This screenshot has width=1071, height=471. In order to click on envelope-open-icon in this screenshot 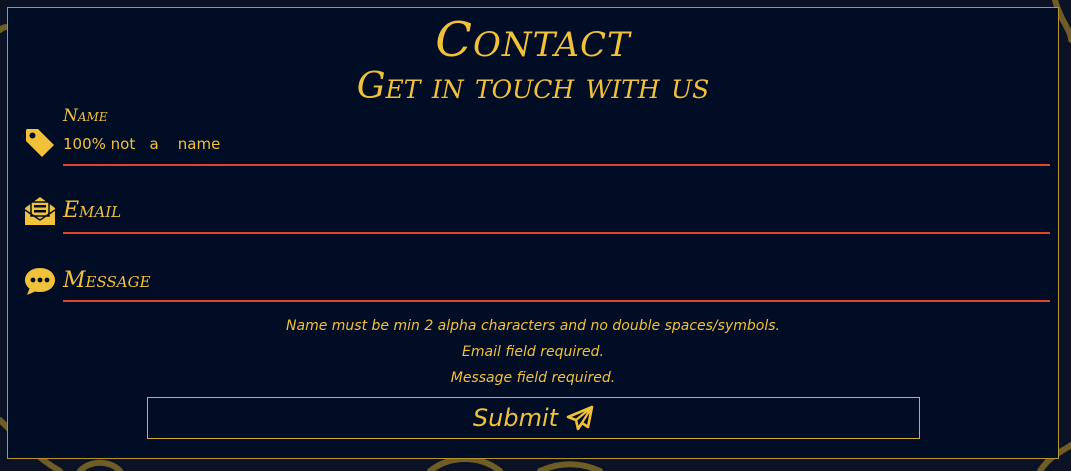, I will do `click(40, 211)`.